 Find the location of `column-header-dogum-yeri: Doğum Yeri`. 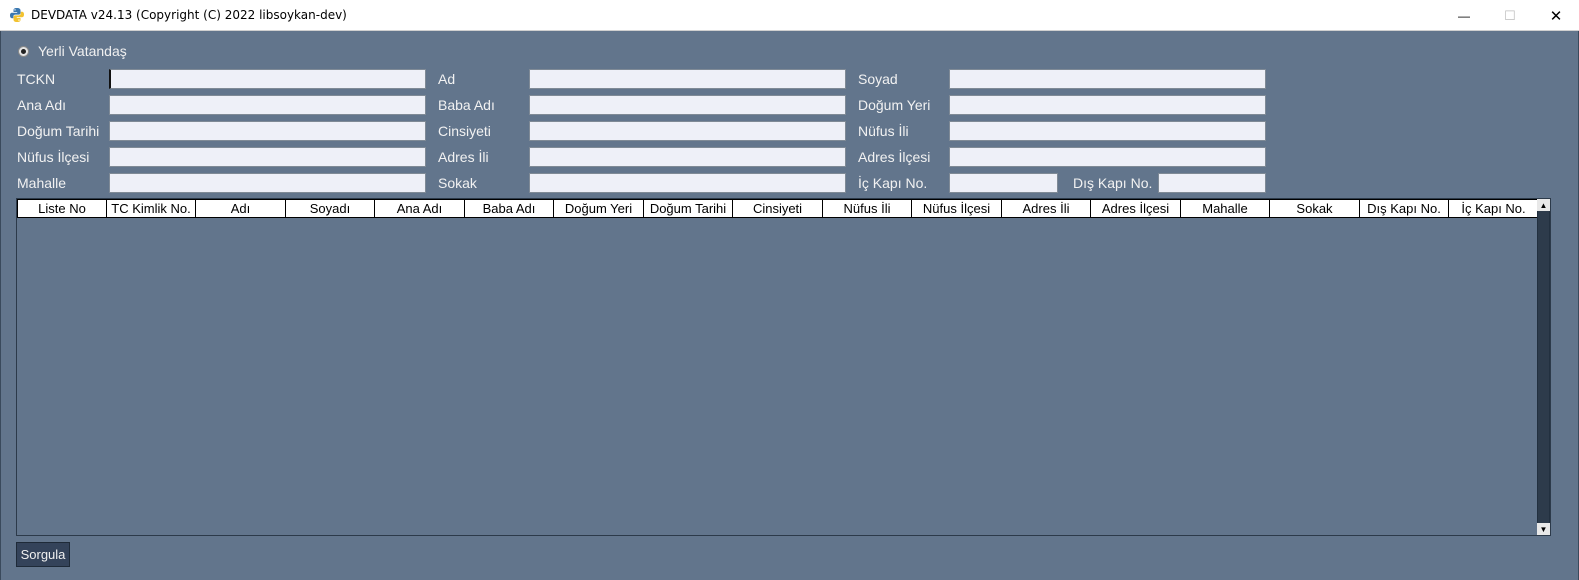

column-header-dogum-yeri: Doğum Yeri is located at coordinates (599, 208).